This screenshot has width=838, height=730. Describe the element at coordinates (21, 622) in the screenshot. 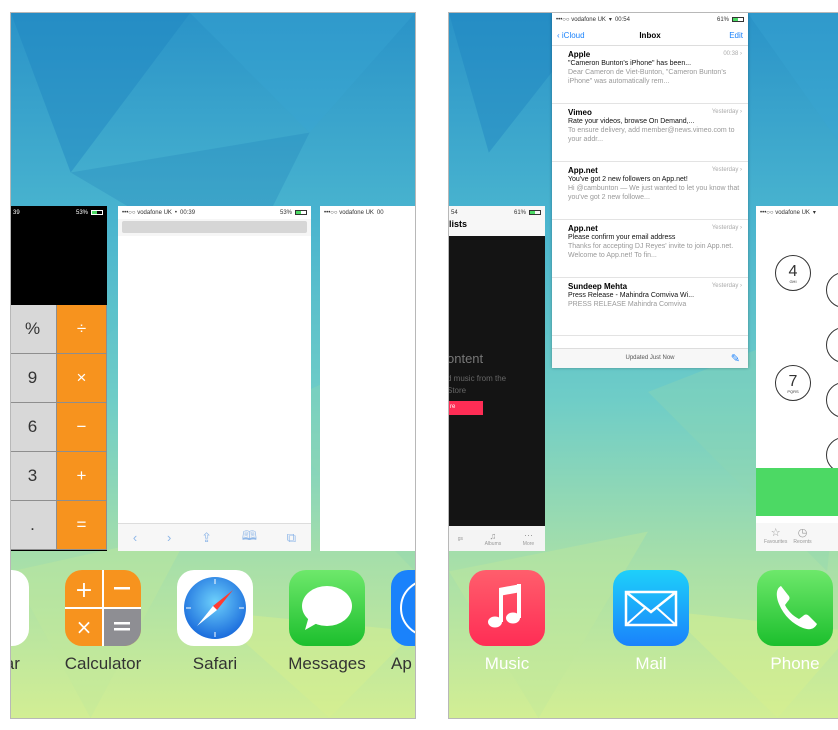

I see `app-partial-left: lar` at that location.